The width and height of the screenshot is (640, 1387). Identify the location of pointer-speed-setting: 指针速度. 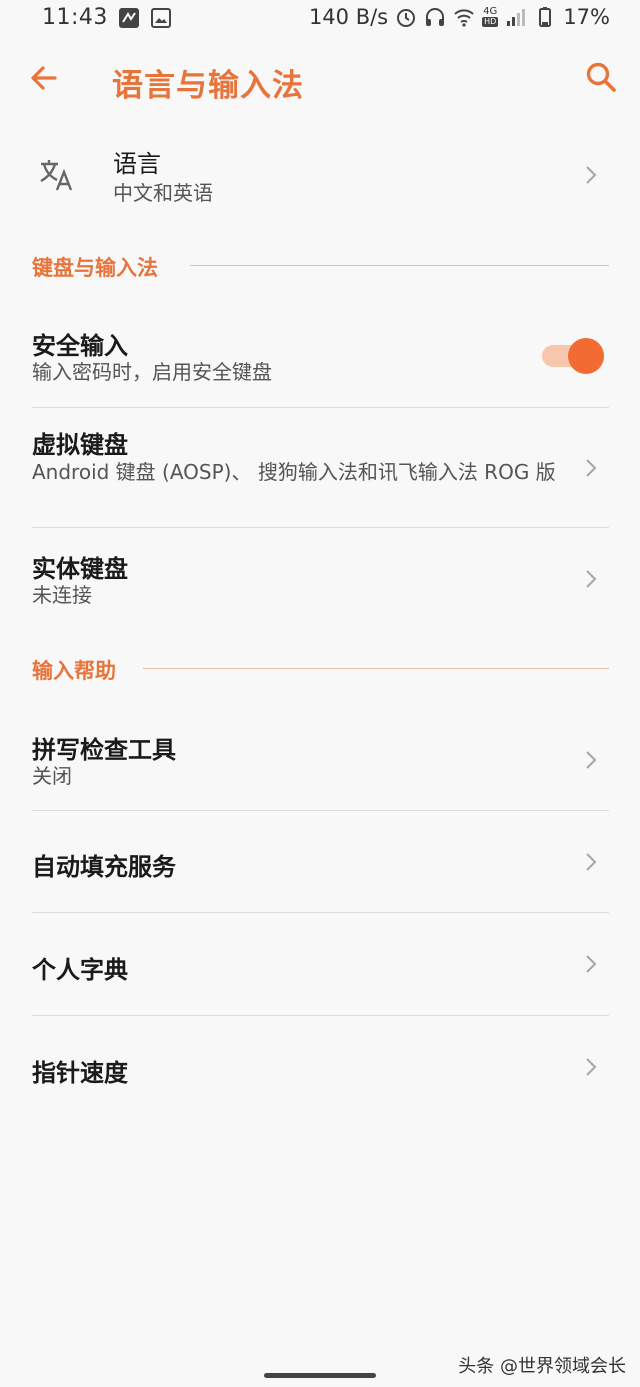
(320, 1067).